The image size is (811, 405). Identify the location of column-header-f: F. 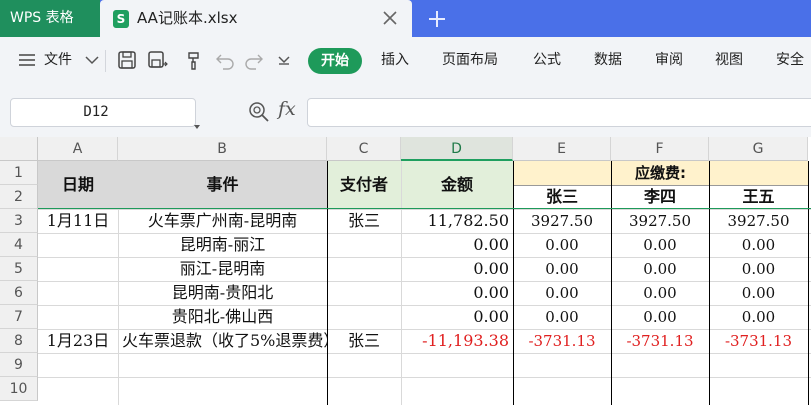
(660, 149).